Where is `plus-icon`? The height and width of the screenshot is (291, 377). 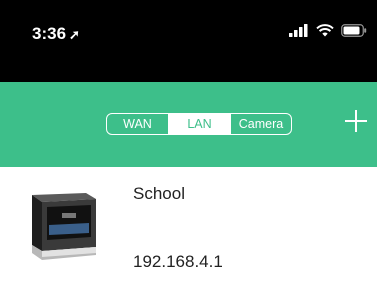 plus-icon is located at coordinates (356, 121).